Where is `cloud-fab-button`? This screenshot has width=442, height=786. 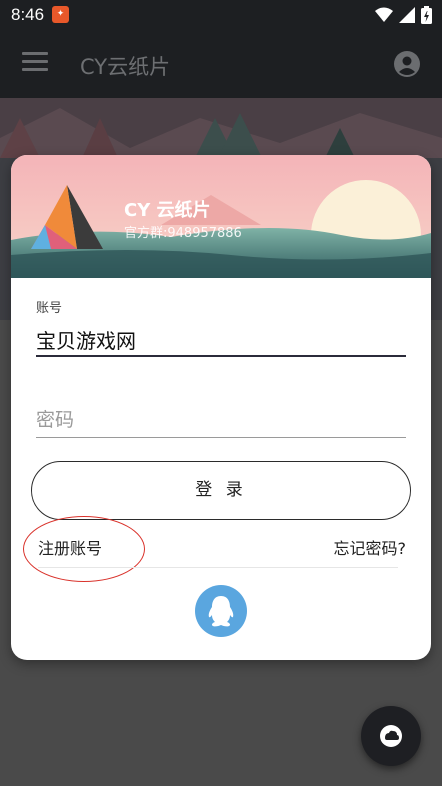
cloud-fab-button is located at coordinates (391, 736).